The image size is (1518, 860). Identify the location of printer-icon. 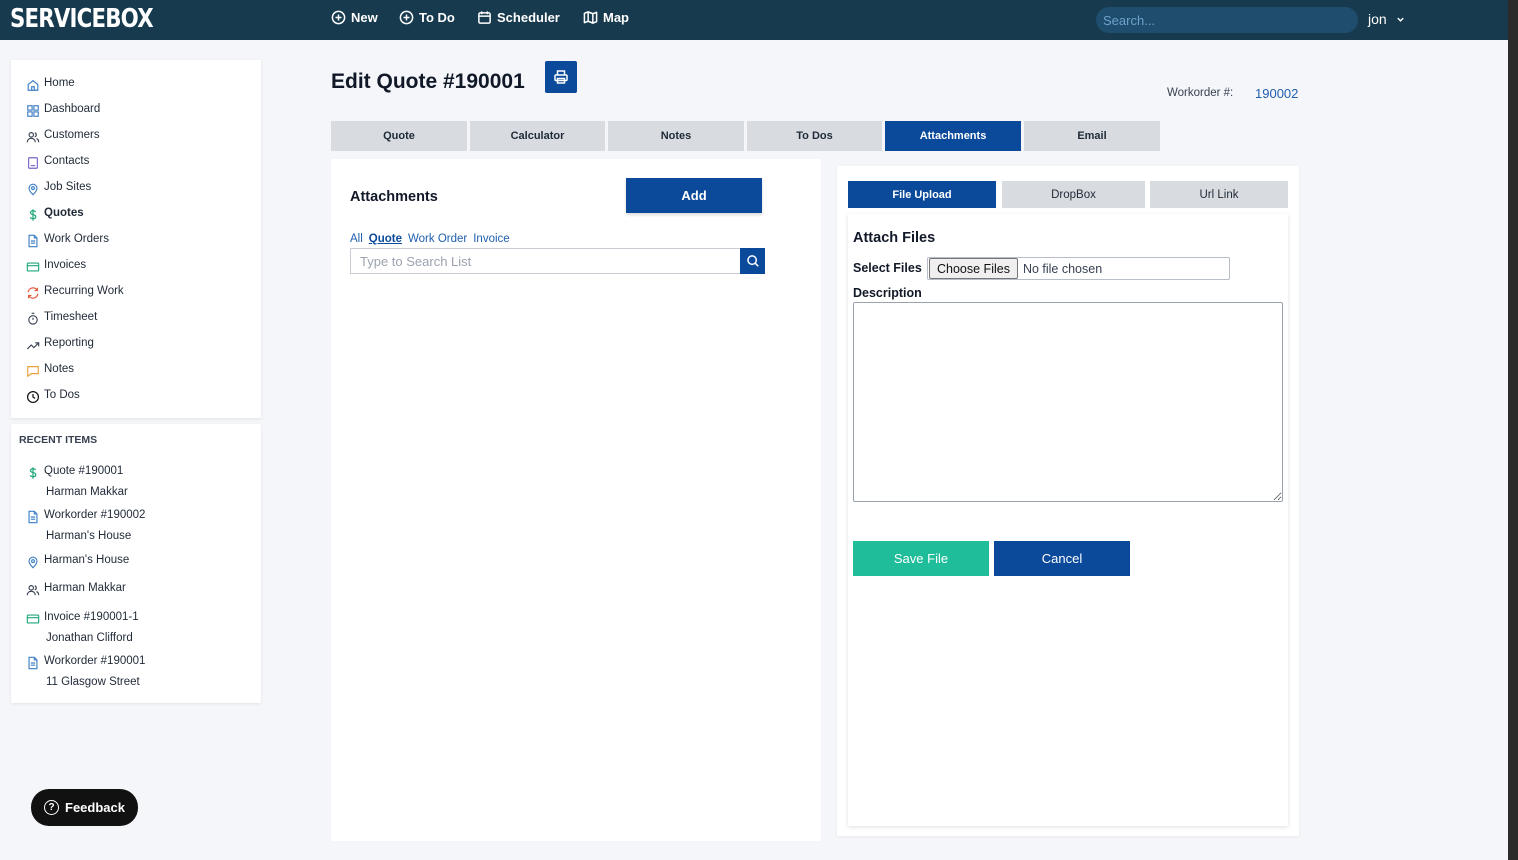
(561, 77).